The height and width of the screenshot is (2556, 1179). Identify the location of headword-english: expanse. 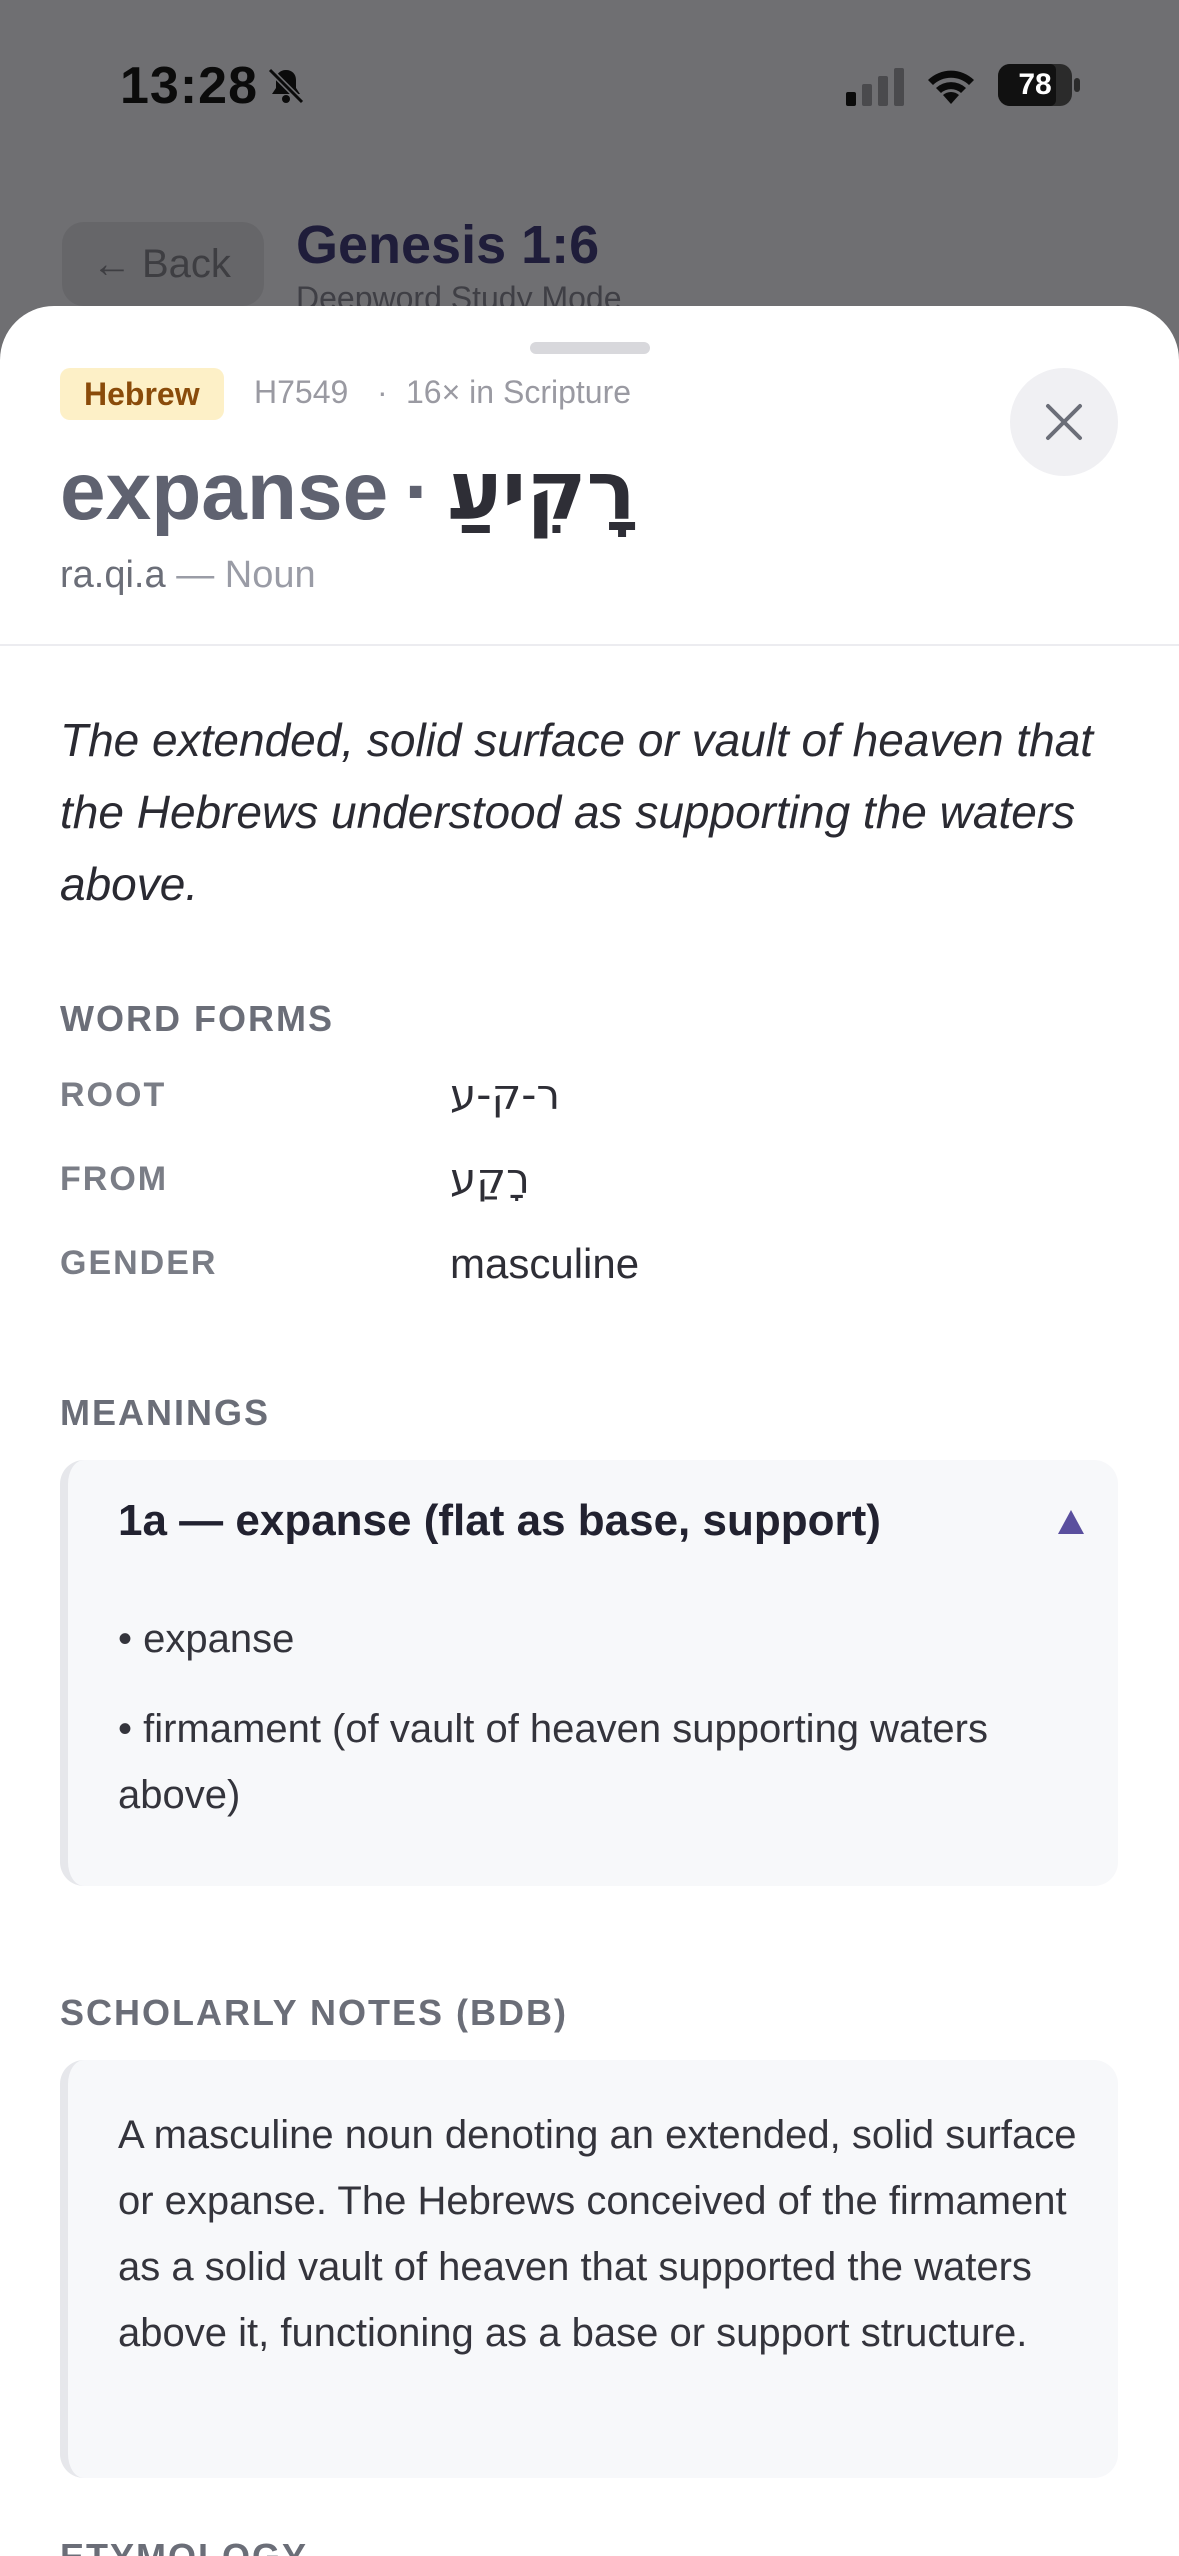
(224, 491).